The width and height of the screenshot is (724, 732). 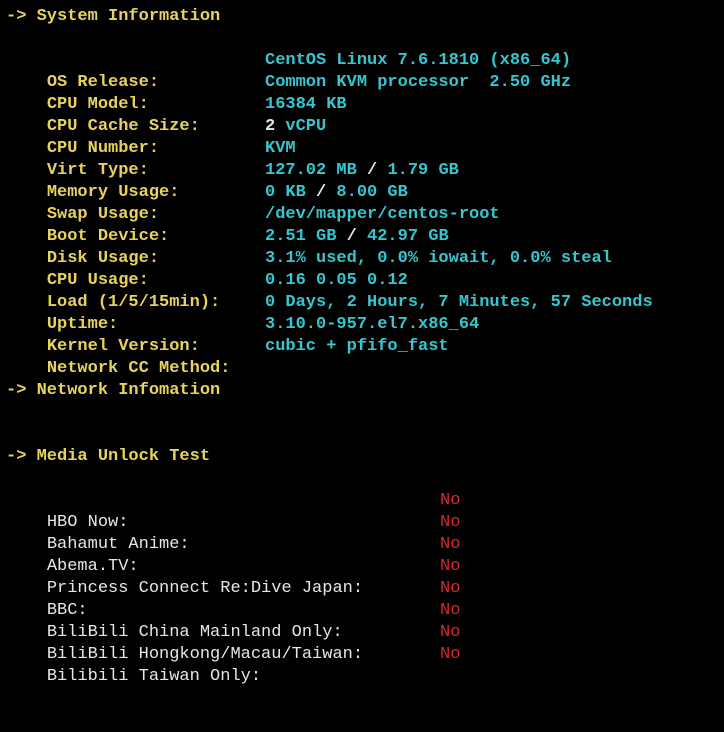 I want to click on cpu-count: 2, so click(x=270, y=126).